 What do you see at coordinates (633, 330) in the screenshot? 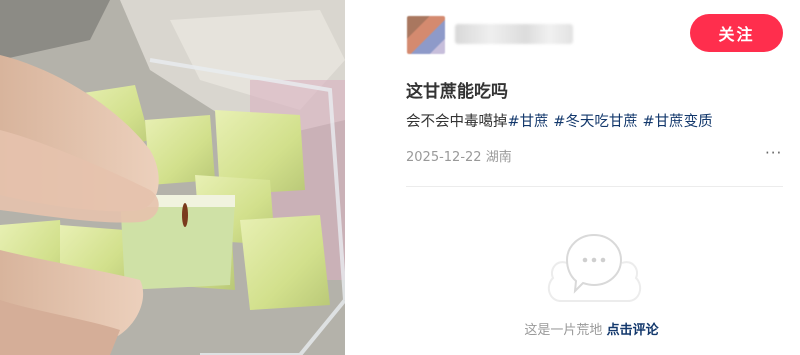
I see `click-to-comment-link: 点击评论` at bounding box center [633, 330].